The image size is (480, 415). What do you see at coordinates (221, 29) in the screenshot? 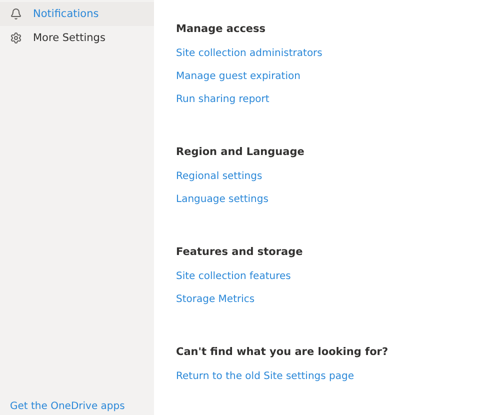
I see `section-heading: Manage access` at bounding box center [221, 29].